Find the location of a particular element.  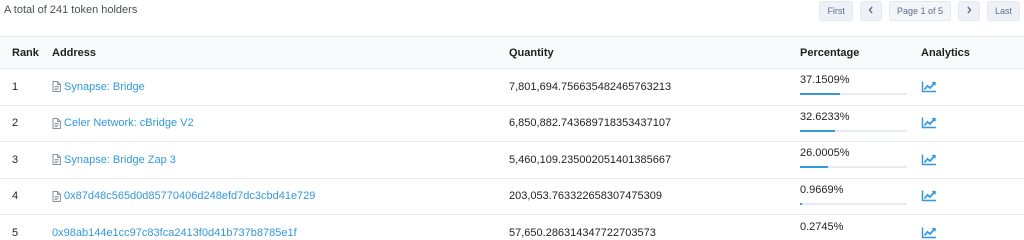

rank-cell: 2 is located at coordinates (15, 123).